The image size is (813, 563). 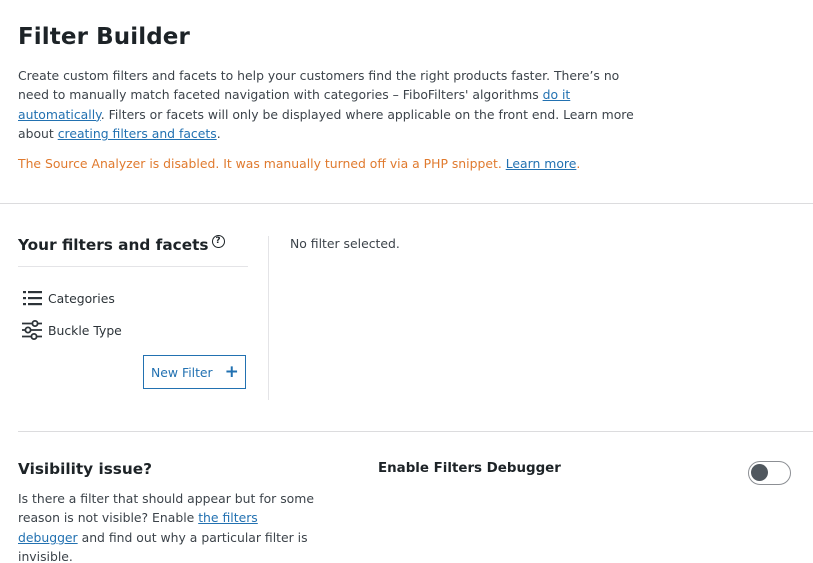 I want to click on visibility-title: Visibility issue?, so click(x=85, y=469).